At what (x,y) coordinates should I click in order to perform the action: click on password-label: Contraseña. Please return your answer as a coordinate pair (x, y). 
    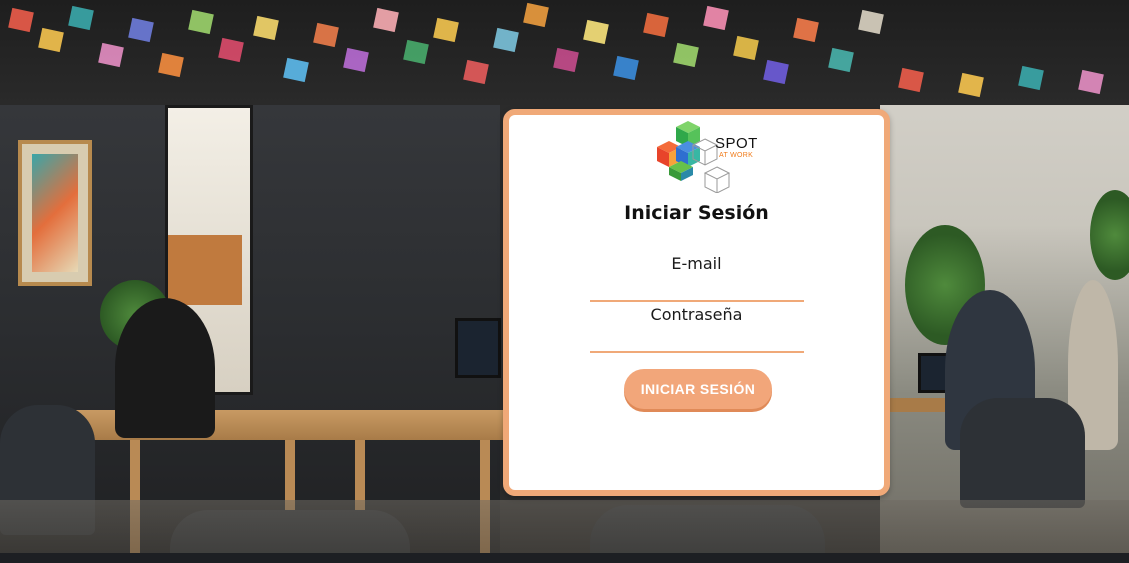
    Looking at the image, I should click on (696, 314).